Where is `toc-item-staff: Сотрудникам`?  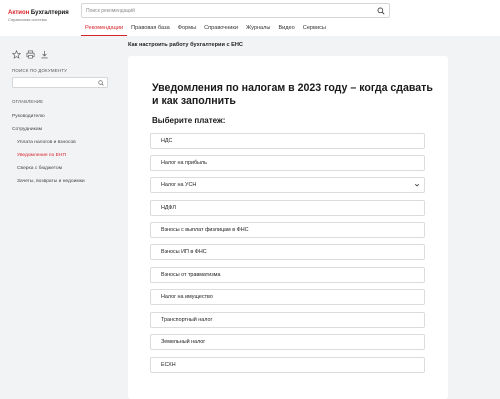 toc-item-staff: Сотрудникам is located at coordinates (48, 129).